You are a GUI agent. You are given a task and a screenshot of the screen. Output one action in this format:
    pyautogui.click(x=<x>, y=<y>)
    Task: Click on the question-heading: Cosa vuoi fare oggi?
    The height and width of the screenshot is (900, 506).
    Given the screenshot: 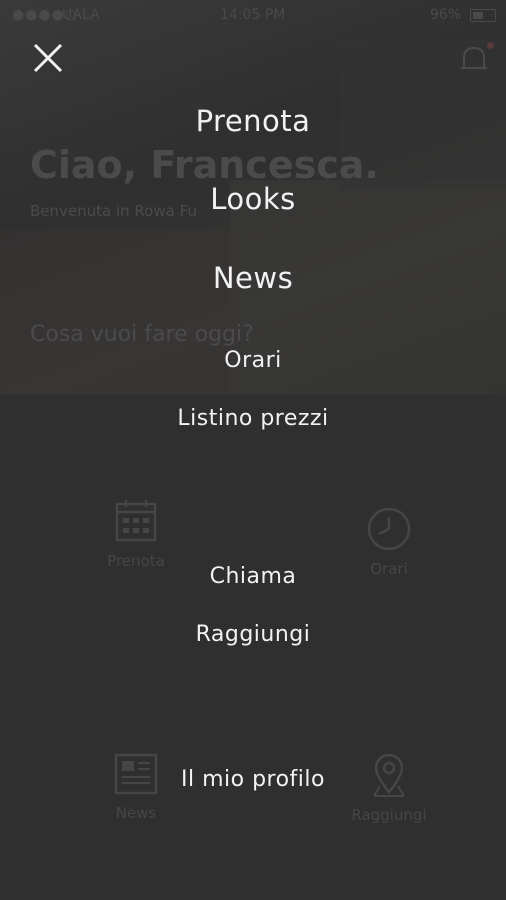 What is the action you would take?
    pyautogui.click(x=142, y=334)
    